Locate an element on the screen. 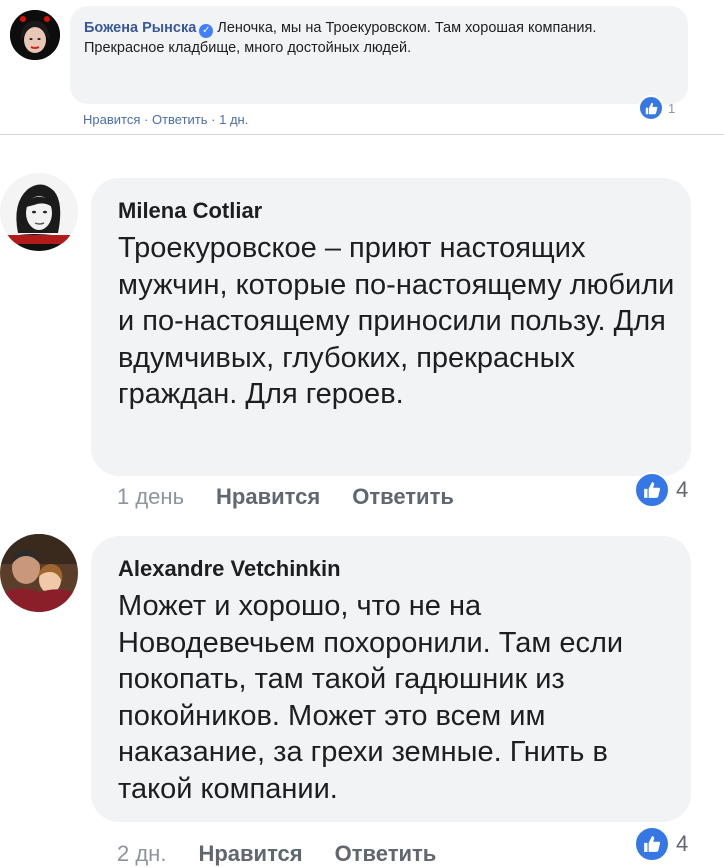 The height and width of the screenshot is (867, 724). timestamp: 2 дн. is located at coordinates (141, 854).